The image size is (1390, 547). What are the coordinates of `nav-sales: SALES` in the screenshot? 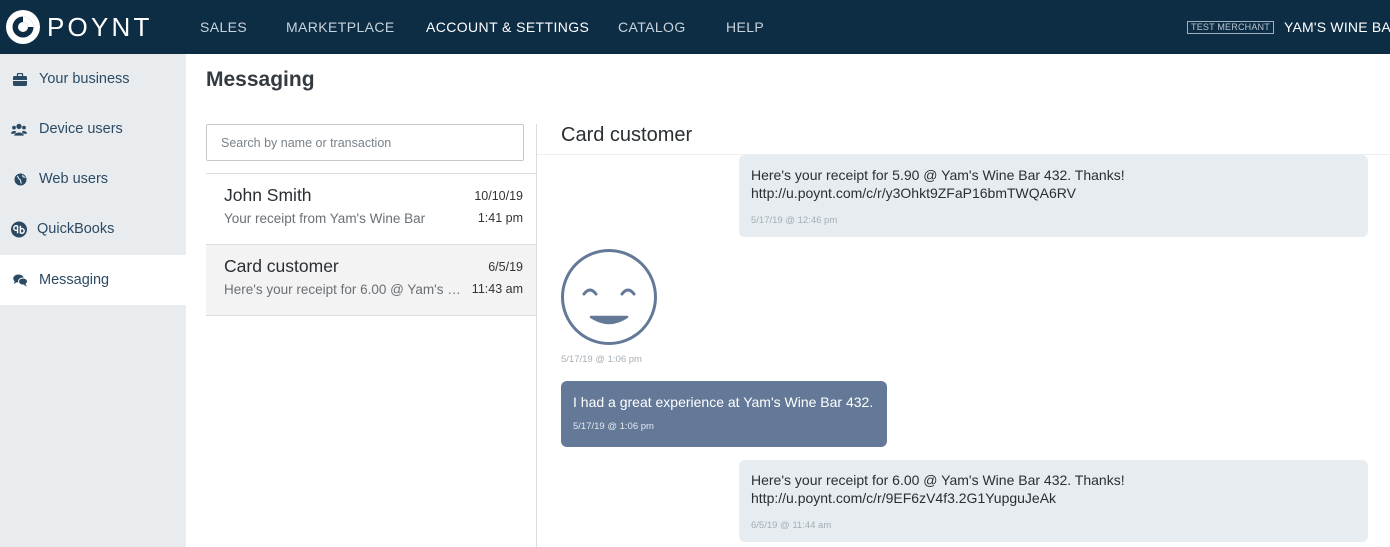 It's located at (223, 27).